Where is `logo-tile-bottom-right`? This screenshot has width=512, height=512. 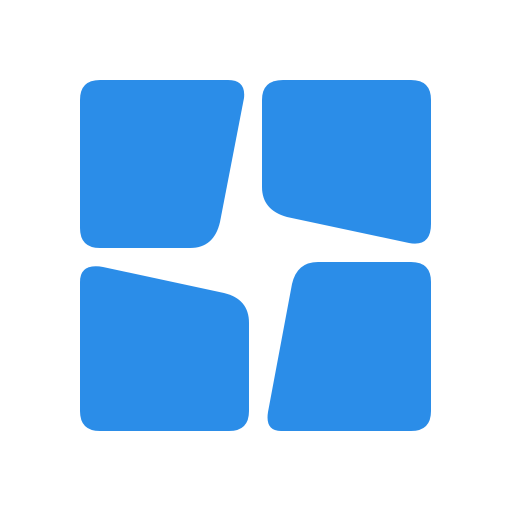
logo-tile-bottom-right is located at coordinates (349, 346).